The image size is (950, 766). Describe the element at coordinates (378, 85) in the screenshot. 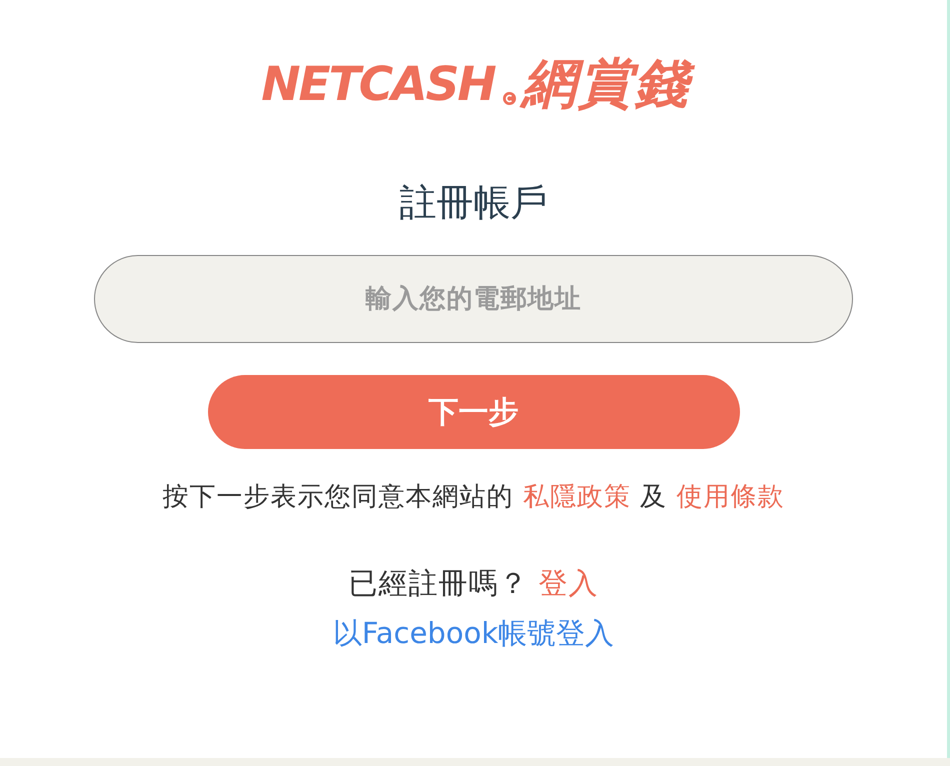

I see `logo-text: NETCASH` at that location.